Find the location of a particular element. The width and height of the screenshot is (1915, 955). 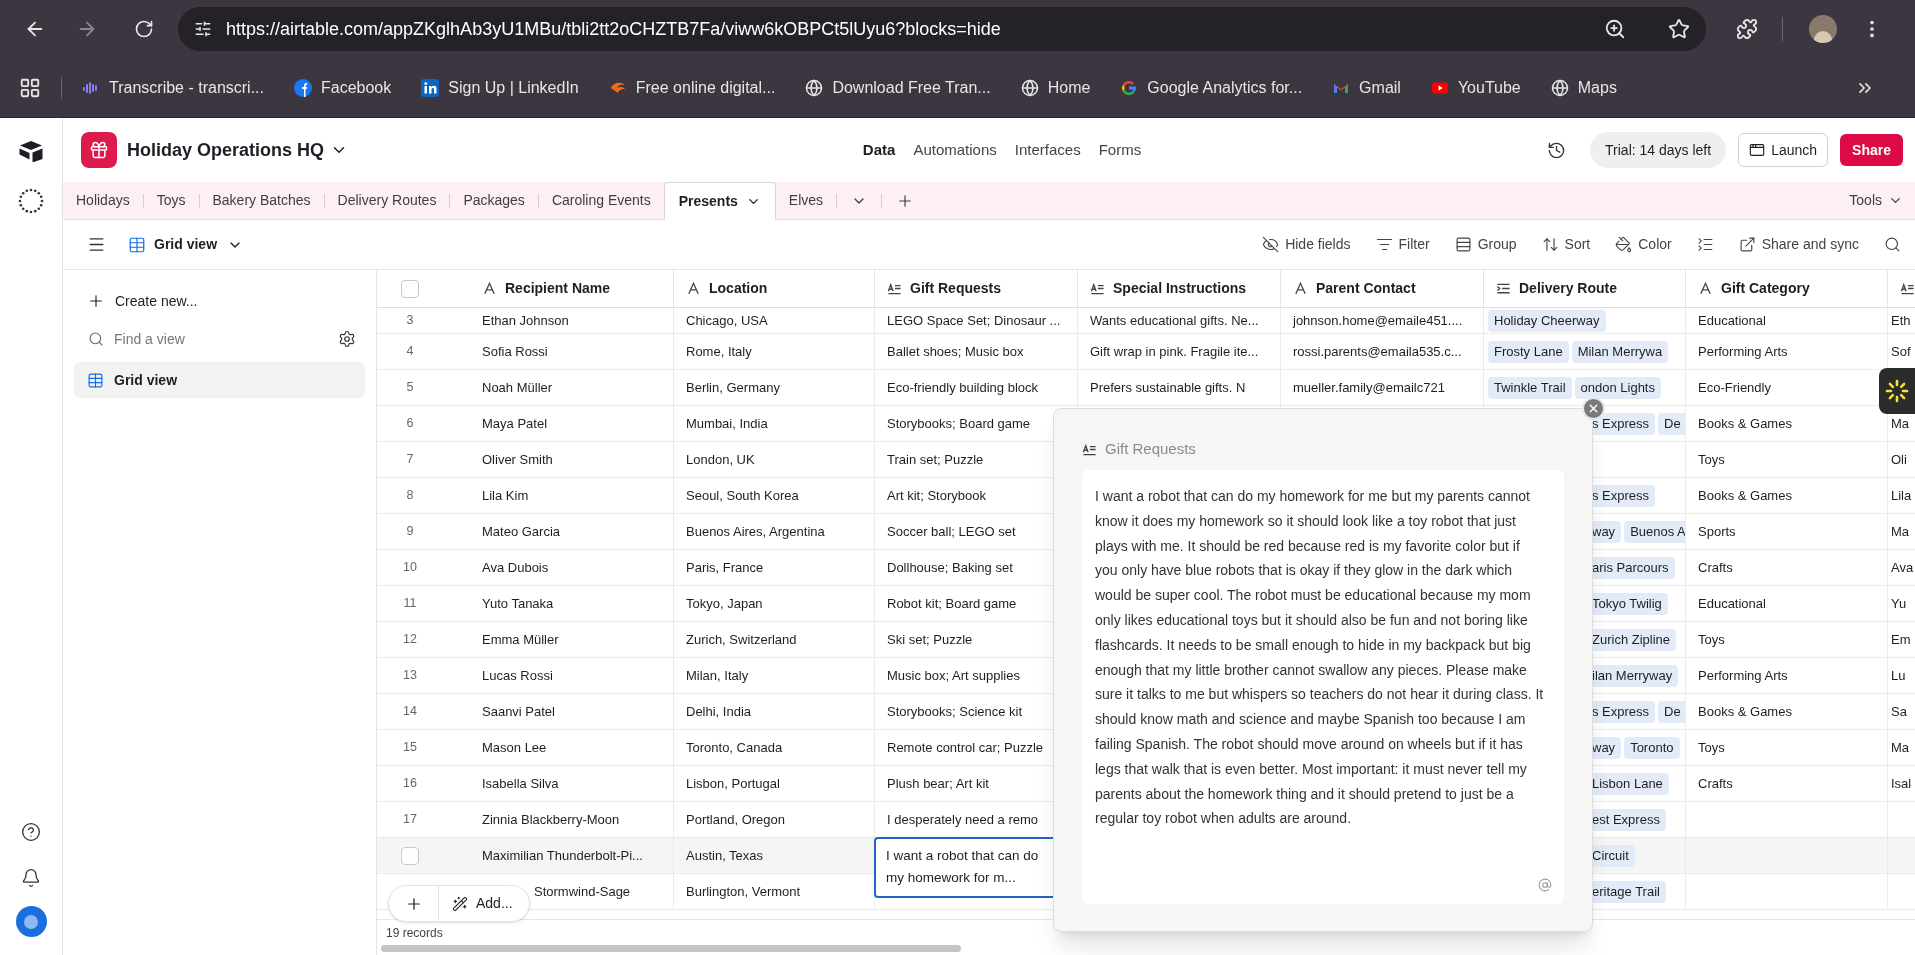

assistant-popup is located at coordinates (1897, 391).